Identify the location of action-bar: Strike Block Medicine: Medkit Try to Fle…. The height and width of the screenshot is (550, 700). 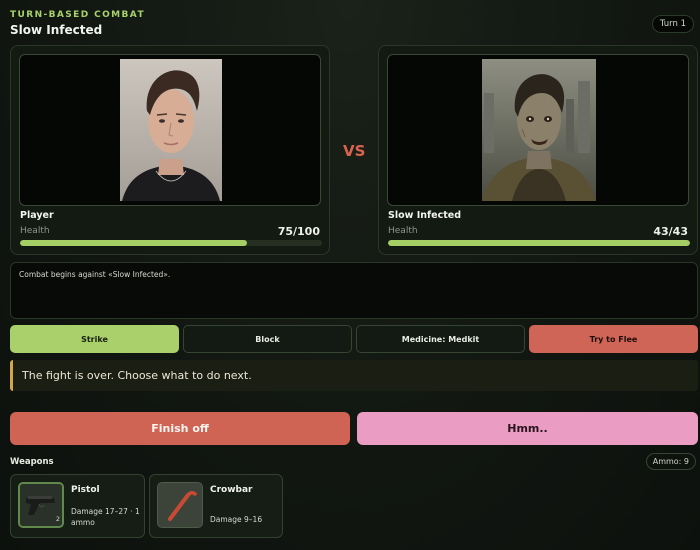
(354, 339).